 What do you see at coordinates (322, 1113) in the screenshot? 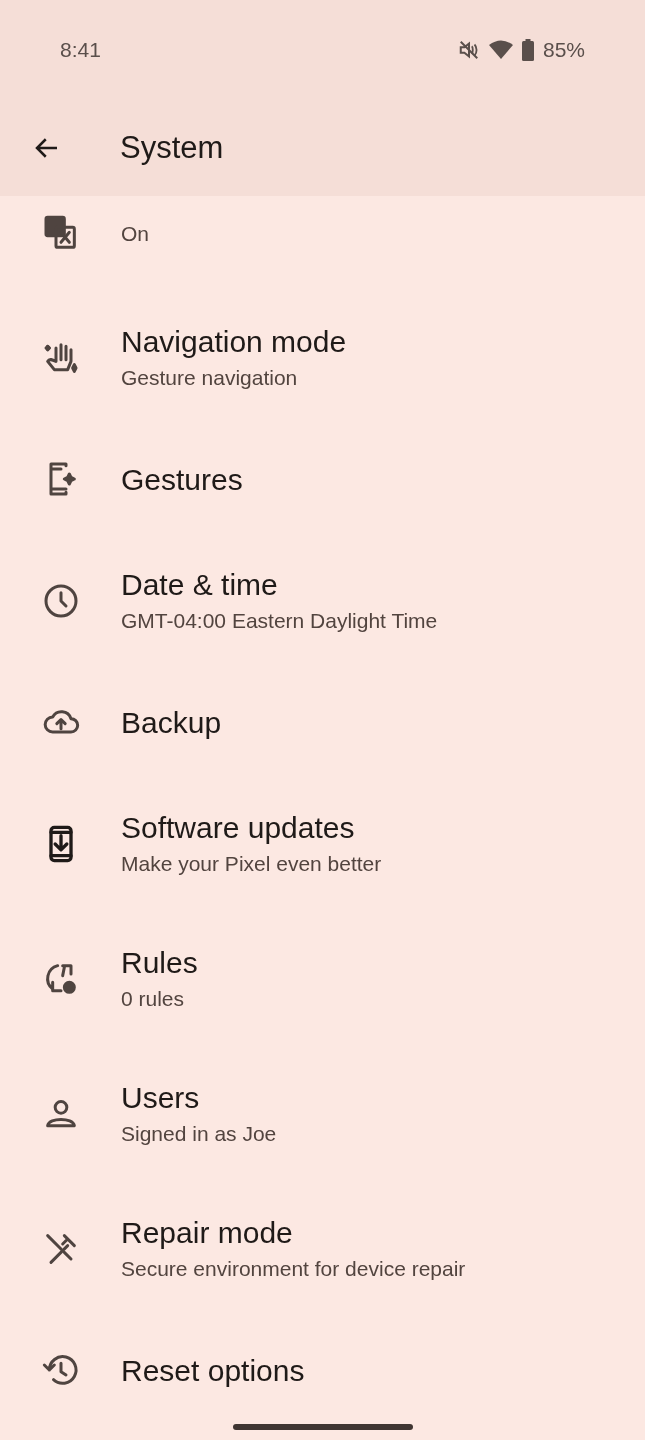
I see `settings-item: Users Signed in as Joe` at bounding box center [322, 1113].